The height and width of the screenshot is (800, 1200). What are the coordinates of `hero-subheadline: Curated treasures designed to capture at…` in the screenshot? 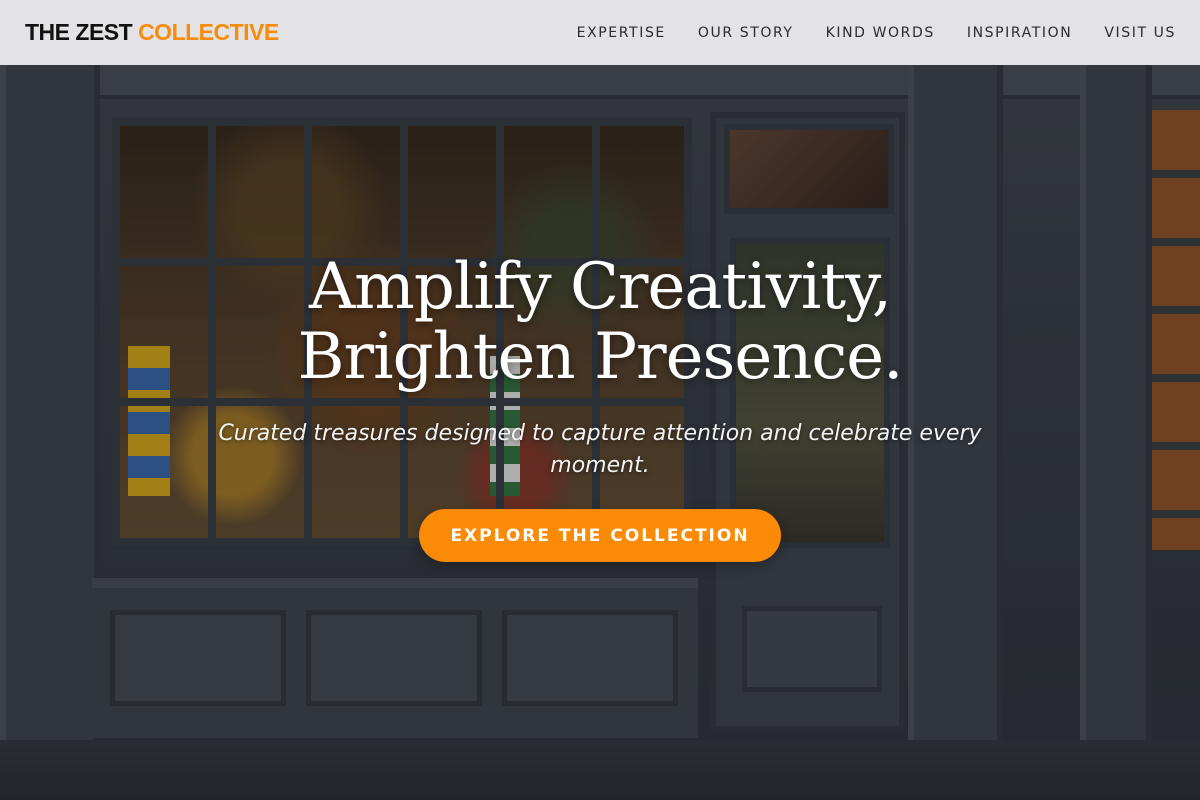 It's located at (600, 449).